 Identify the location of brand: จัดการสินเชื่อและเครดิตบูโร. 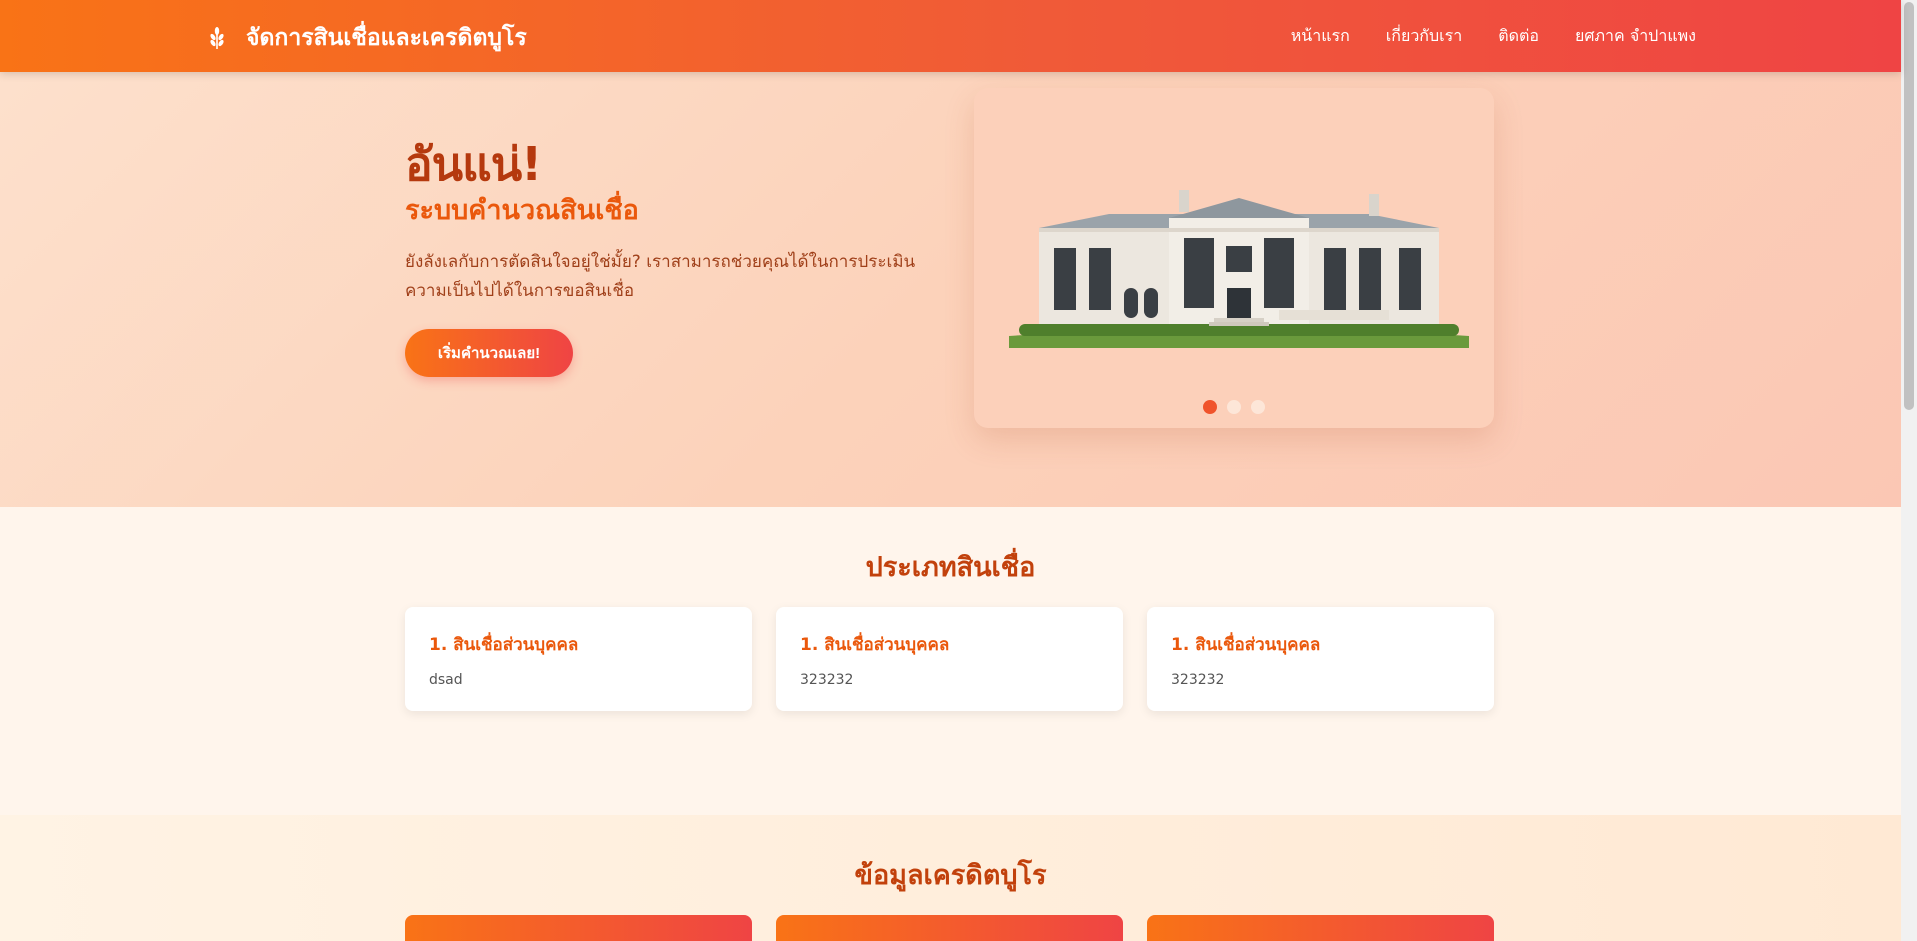
(366, 38).